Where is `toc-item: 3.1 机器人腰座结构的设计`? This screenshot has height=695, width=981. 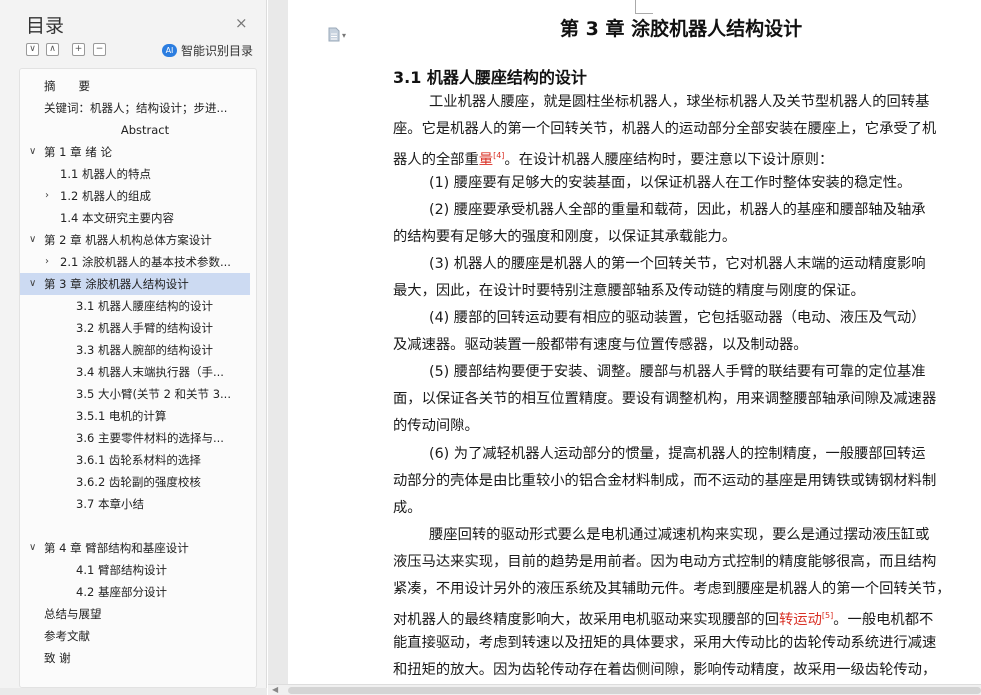 toc-item: 3.1 机器人腰座结构的设计 is located at coordinates (135, 306).